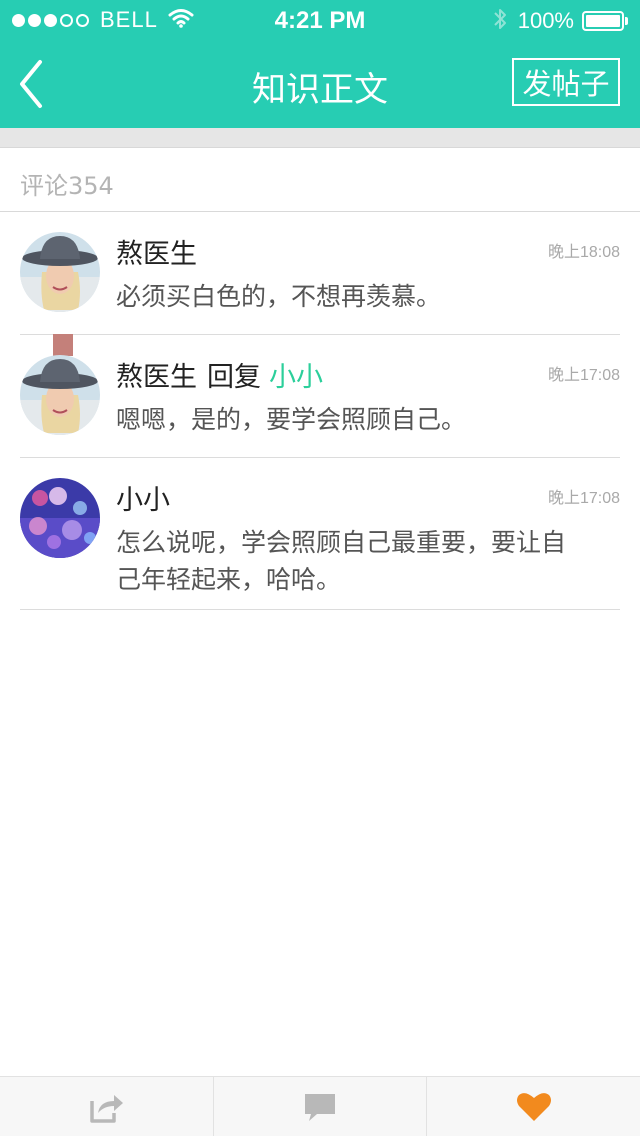  I want to click on separator-strip, so click(320, 138).